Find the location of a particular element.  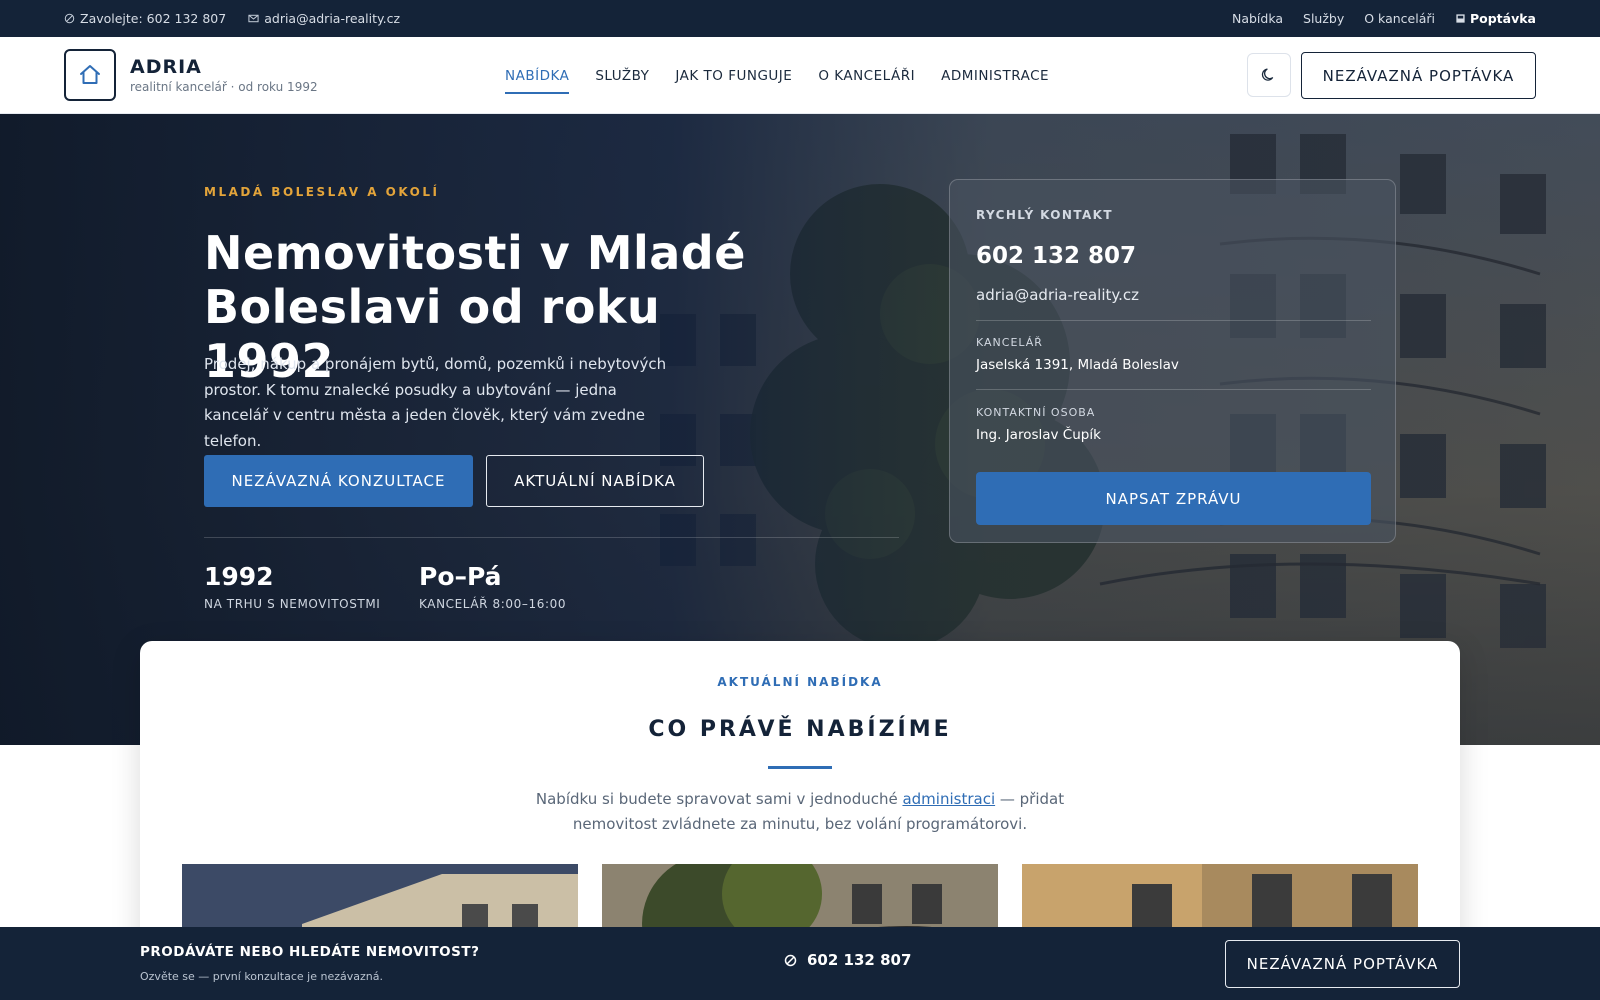

sticky-phone-link: 602 132 807 is located at coordinates (847, 960).